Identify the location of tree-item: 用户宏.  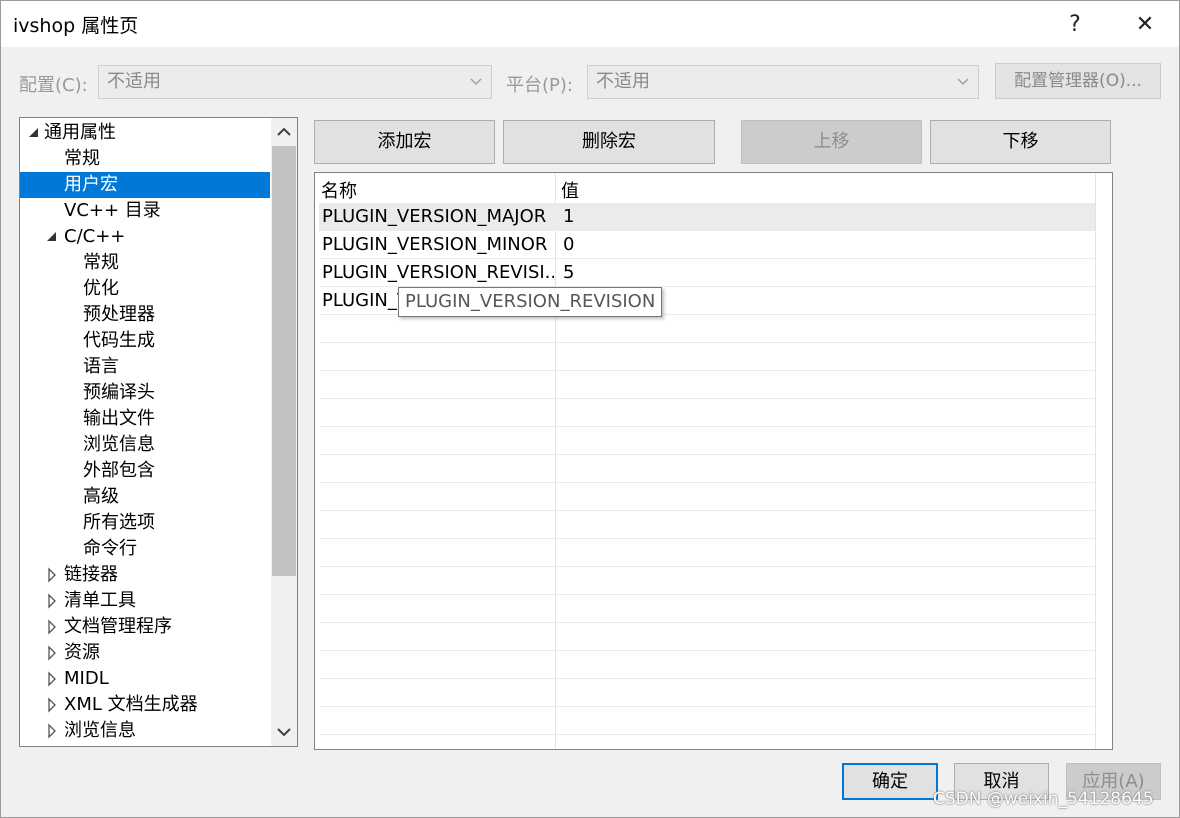
(145, 185).